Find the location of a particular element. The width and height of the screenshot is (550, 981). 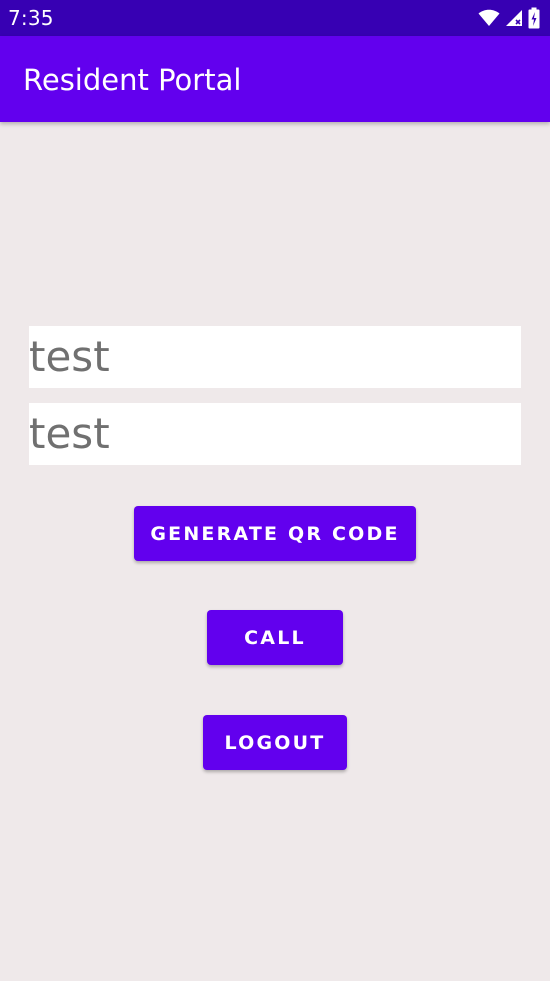

wifi-icon is located at coordinates (489, 18).